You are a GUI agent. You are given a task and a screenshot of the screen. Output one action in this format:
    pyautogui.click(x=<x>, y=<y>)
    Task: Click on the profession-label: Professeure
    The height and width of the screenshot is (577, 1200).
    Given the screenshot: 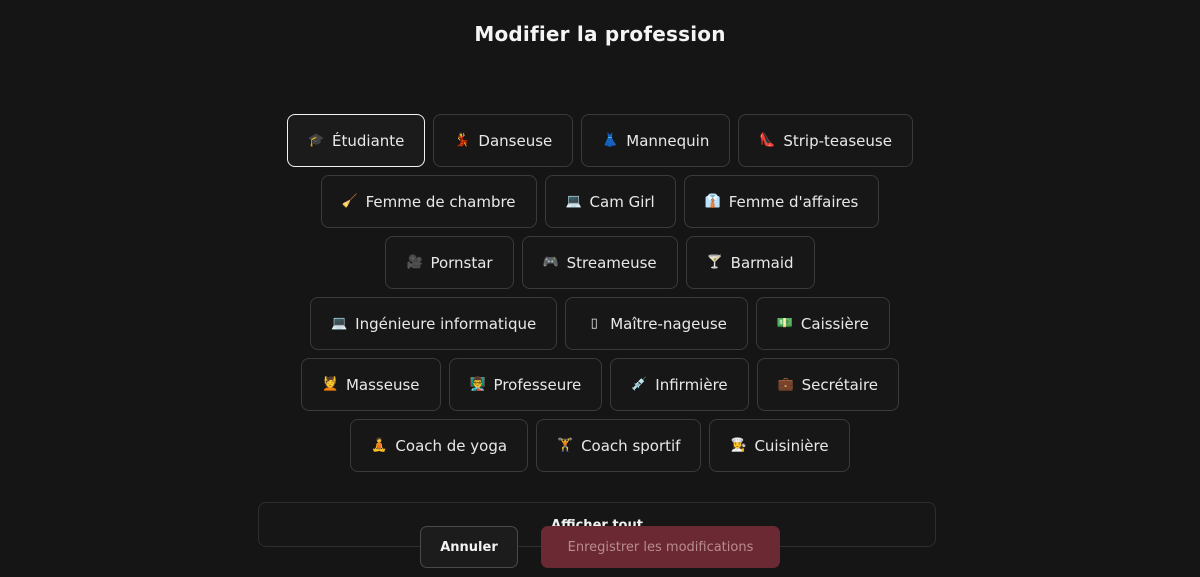 What is the action you would take?
    pyautogui.click(x=537, y=384)
    